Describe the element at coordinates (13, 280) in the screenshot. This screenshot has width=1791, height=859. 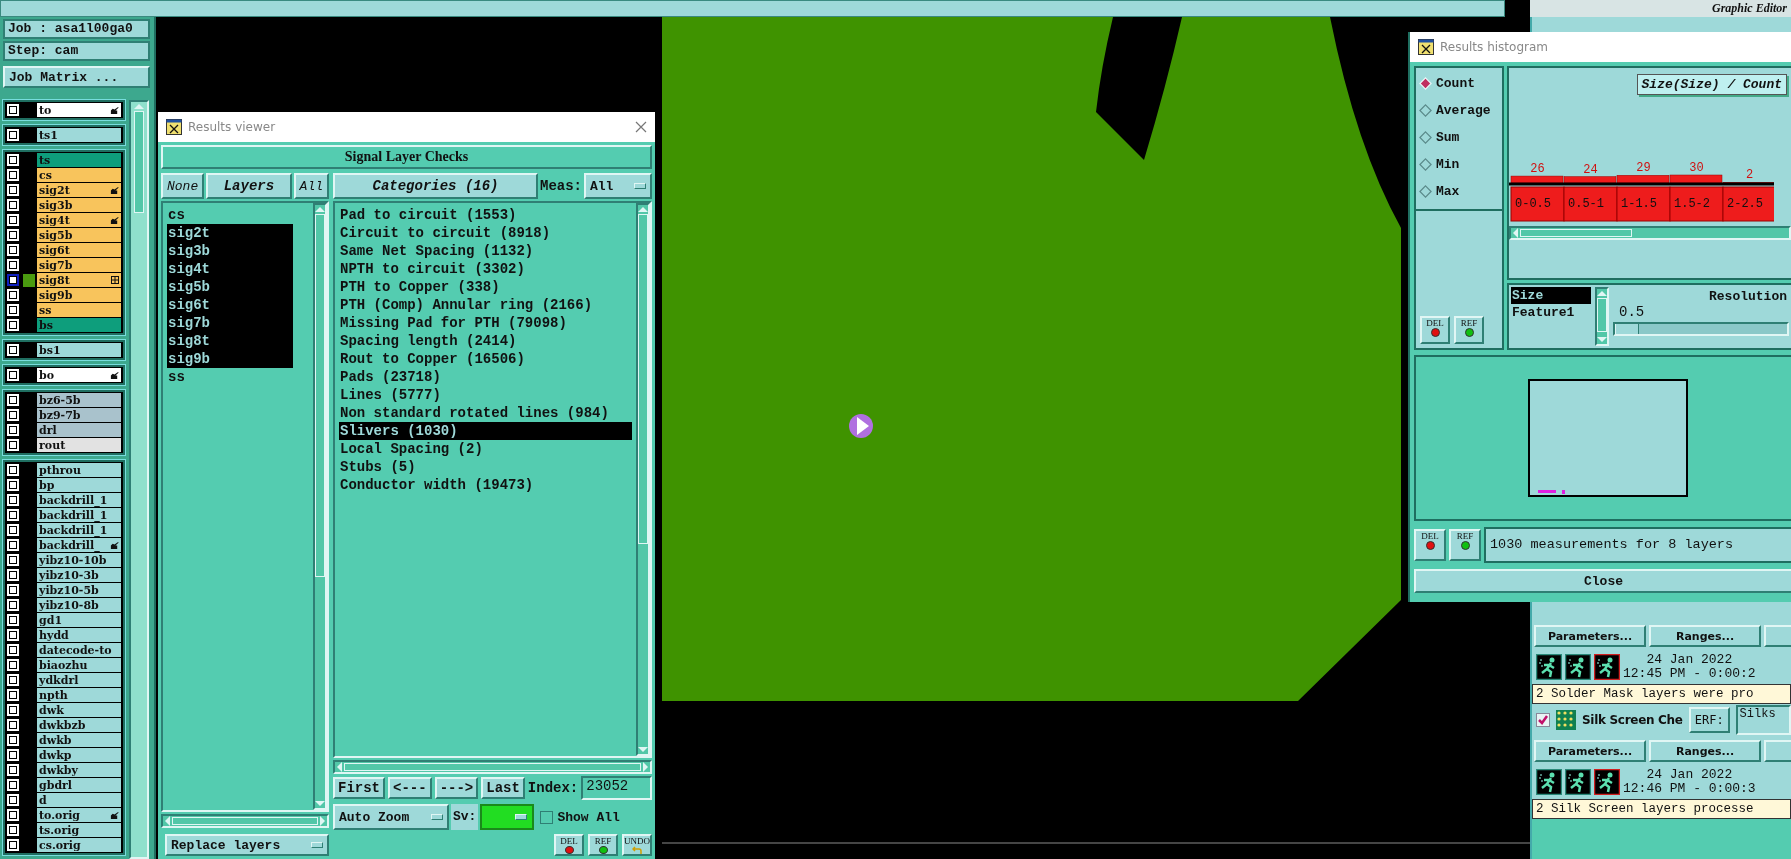
I see `layer-checkbox` at that location.